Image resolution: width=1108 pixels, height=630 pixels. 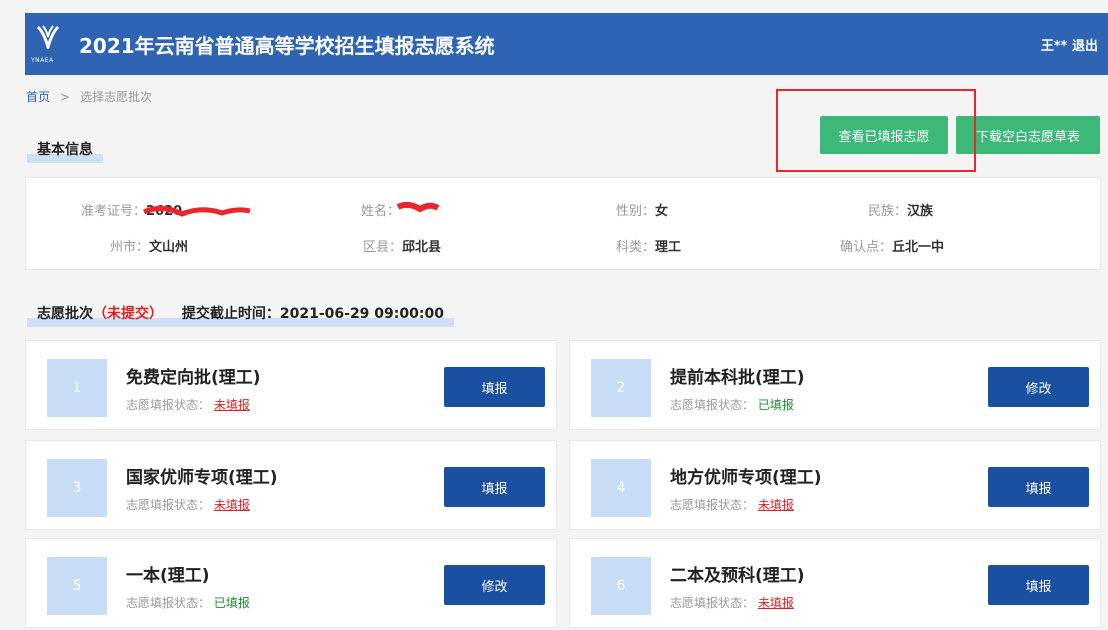 What do you see at coordinates (737, 378) in the screenshot?
I see `batch-name: 提前本科批(理工)` at bounding box center [737, 378].